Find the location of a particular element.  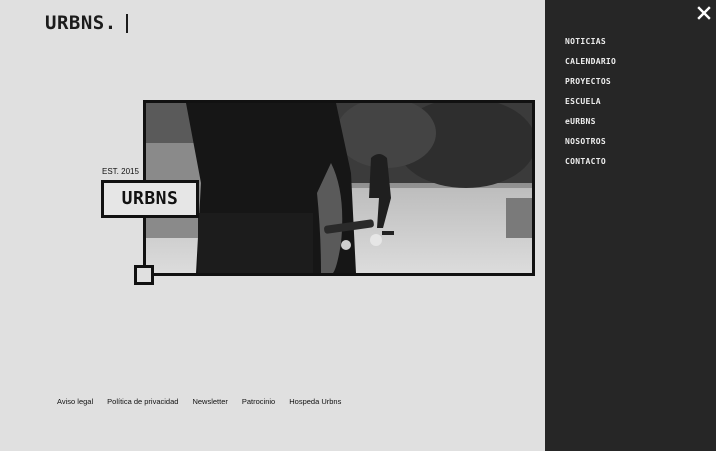

menu-item-proyectos: PROYECTOS is located at coordinates (590, 87).